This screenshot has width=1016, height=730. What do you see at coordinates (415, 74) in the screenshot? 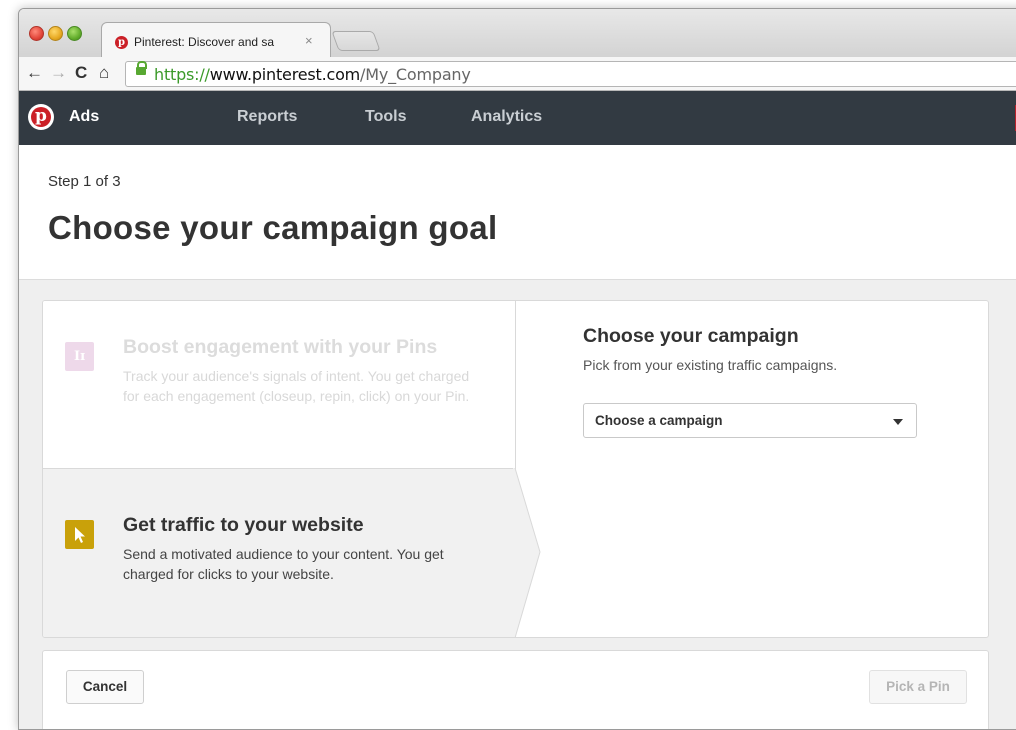
I see `url-path: /My_Company` at bounding box center [415, 74].